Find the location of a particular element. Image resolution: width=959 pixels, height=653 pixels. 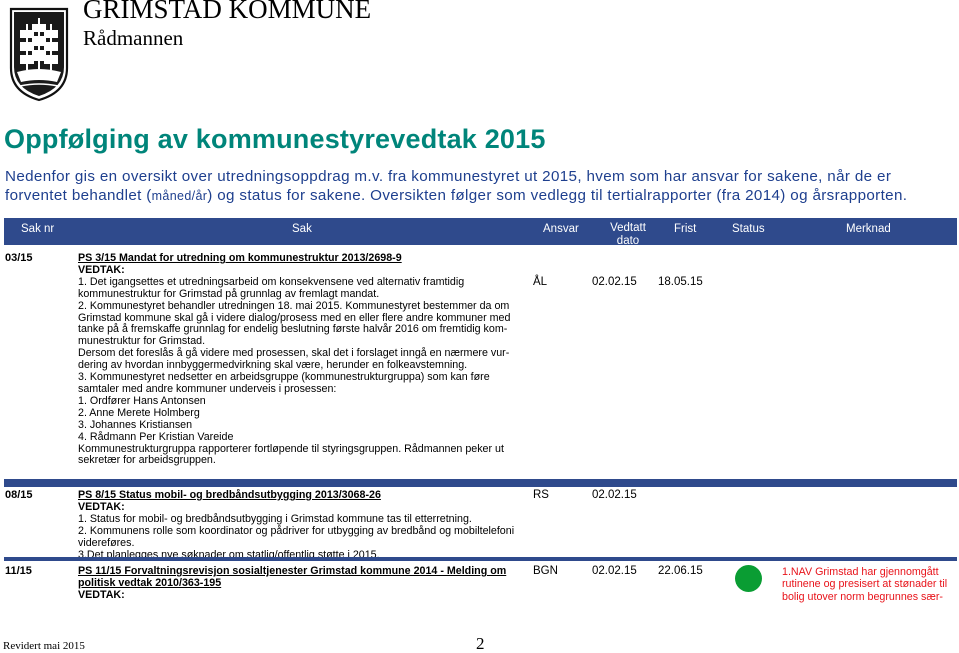

row-saknr: 08/15 is located at coordinates (19, 495).